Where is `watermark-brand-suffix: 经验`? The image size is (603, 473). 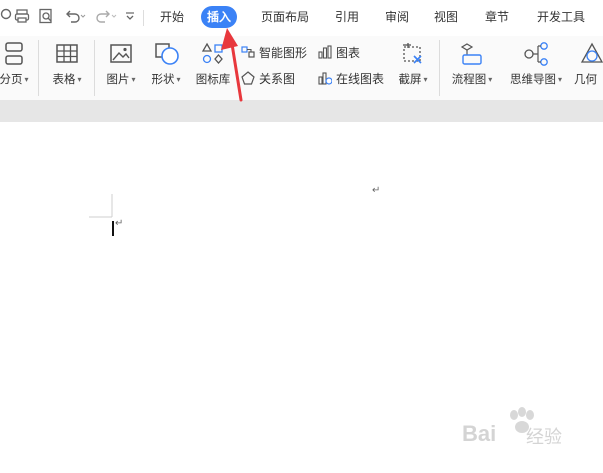 watermark-brand-suffix: 经验 is located at coordinates (544, 437).